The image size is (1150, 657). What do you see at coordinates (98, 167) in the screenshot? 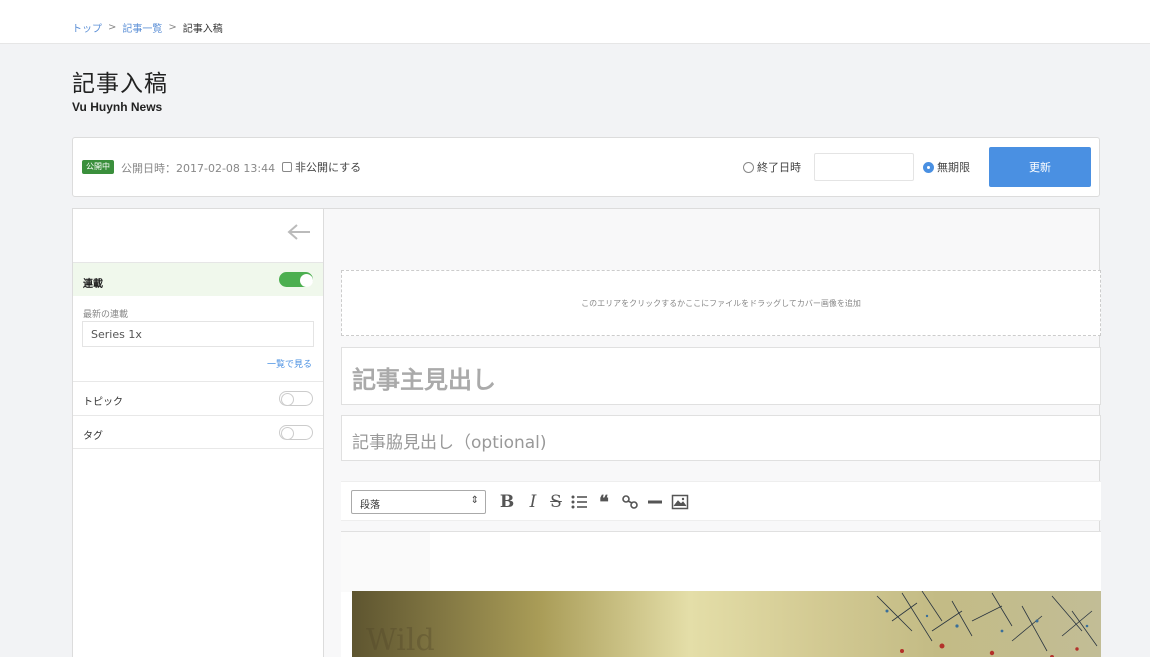
I see `status-badge: 公開中` at bounding box center [98, 167].